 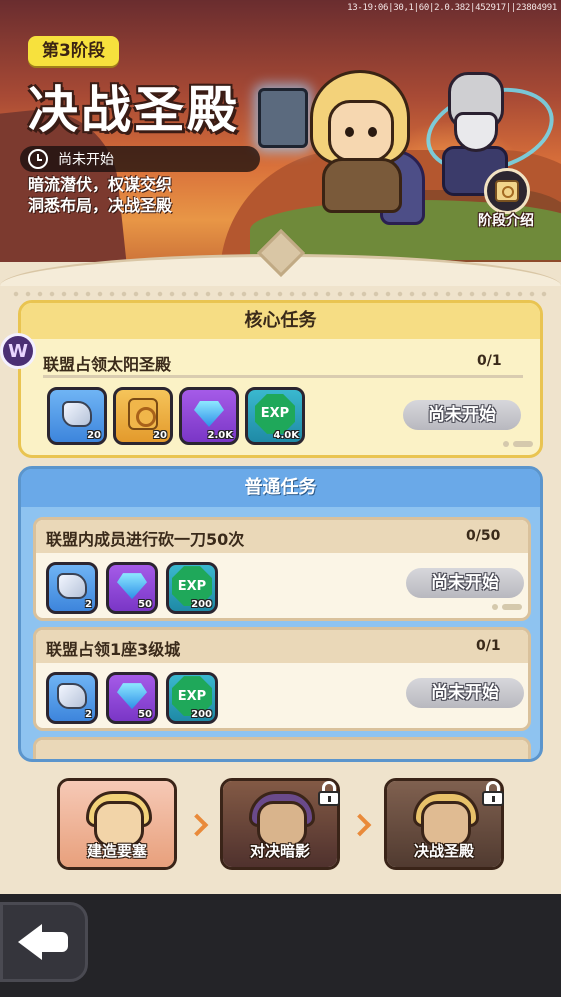 I want to click on reward-scroll: 20, so click(x=143, y=416).